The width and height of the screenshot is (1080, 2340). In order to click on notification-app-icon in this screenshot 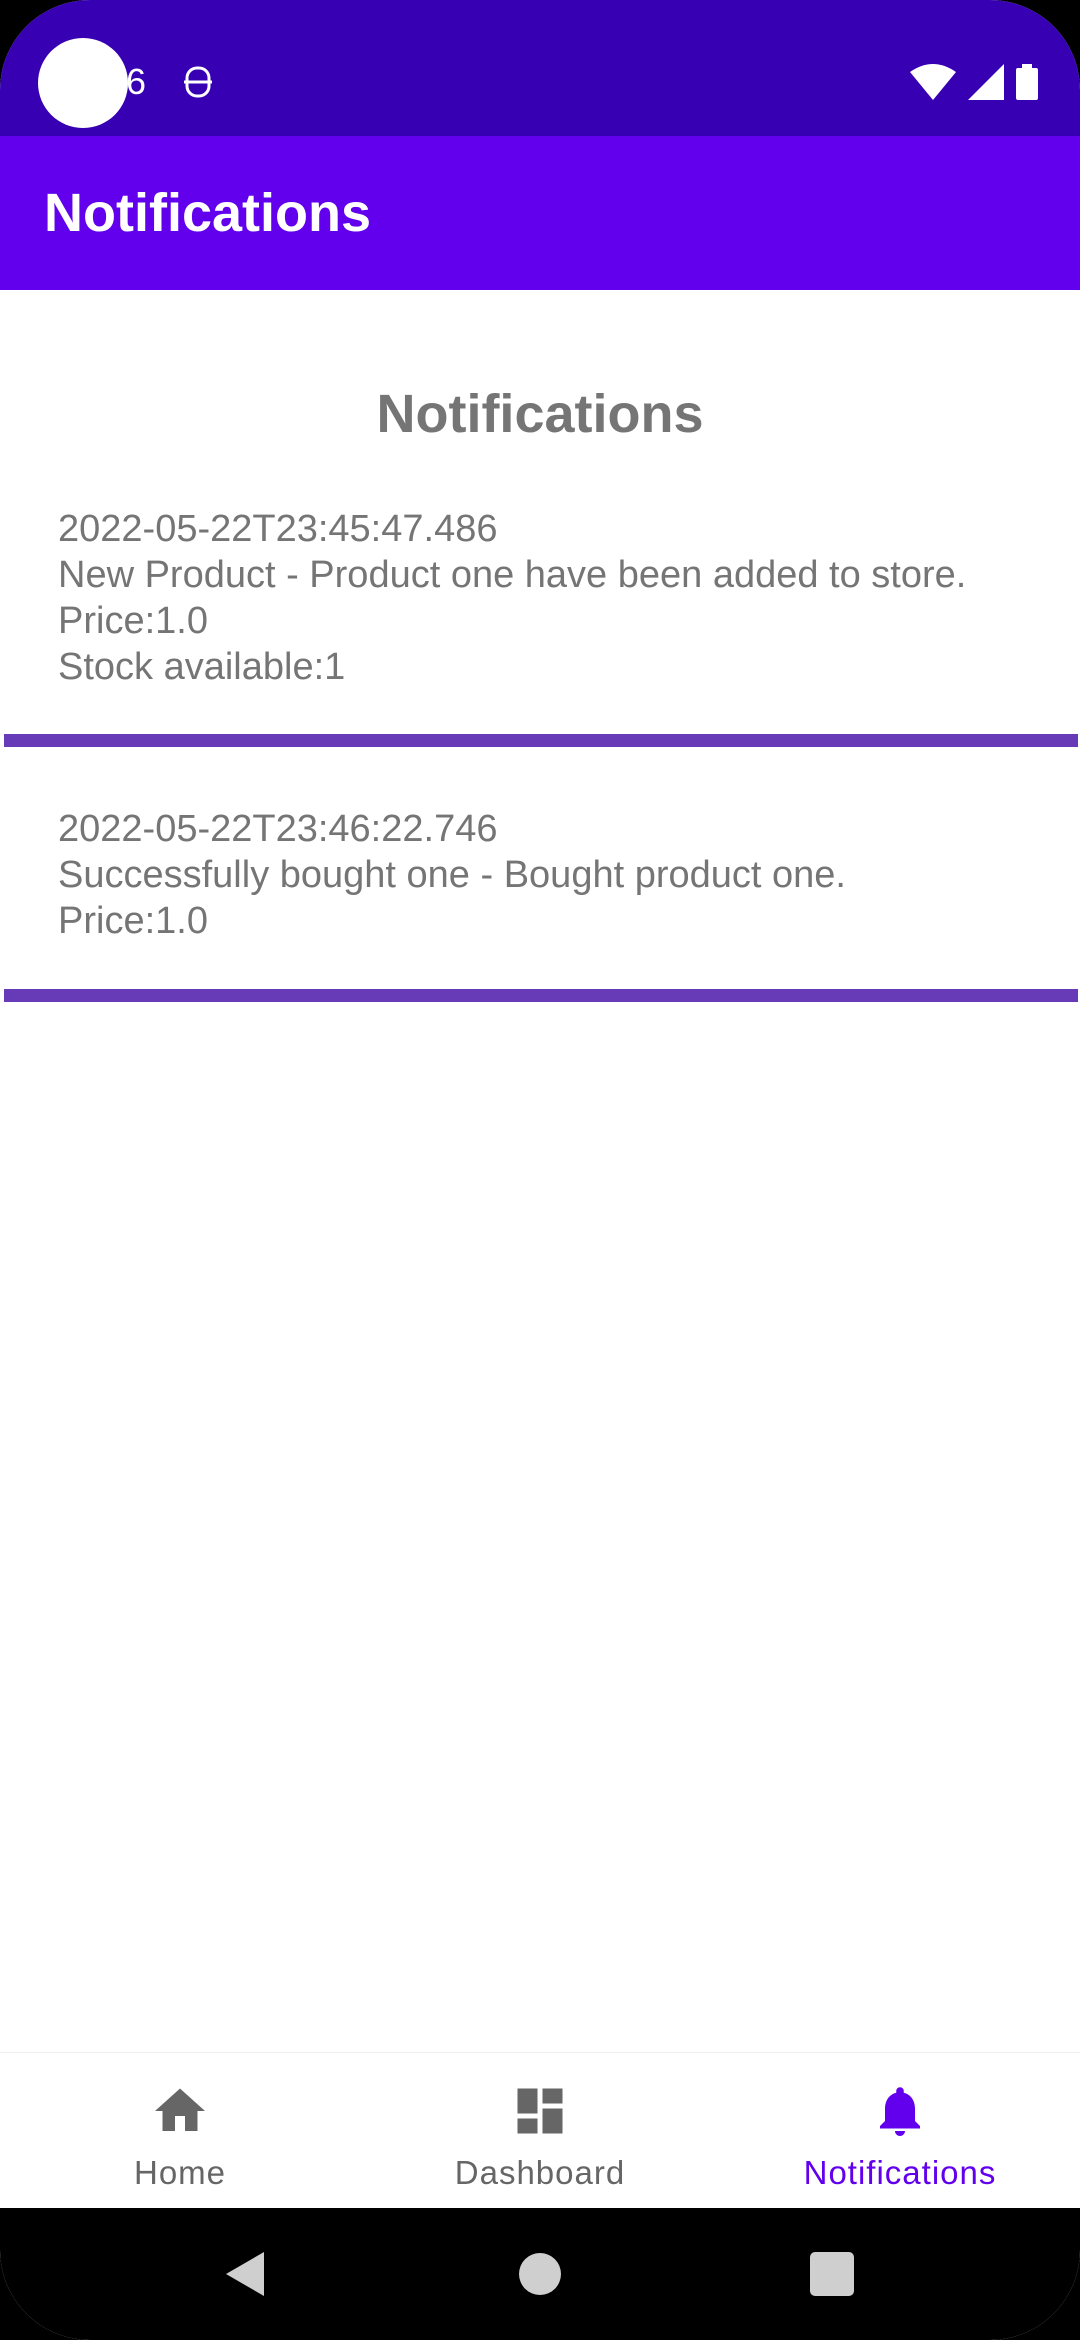, I will do `click(198, 82)`.